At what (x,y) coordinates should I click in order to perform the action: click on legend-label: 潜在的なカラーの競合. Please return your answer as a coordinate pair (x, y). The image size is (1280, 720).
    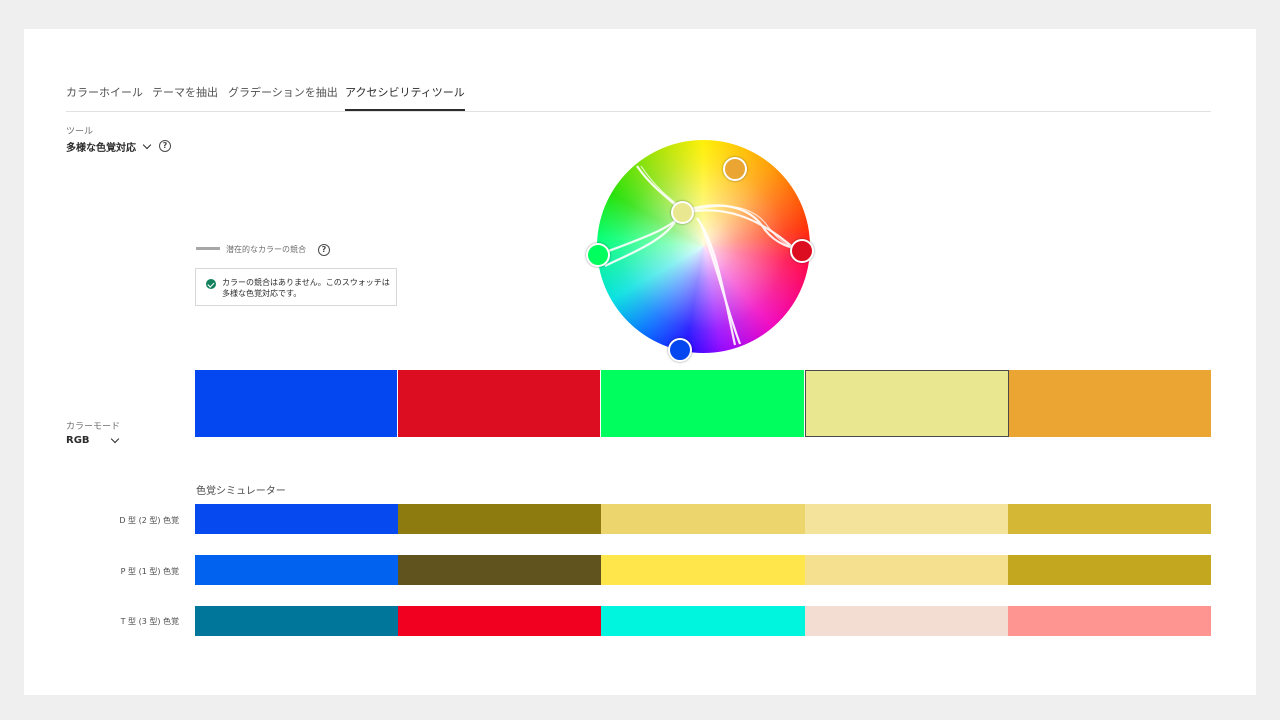
    Looking at the image, I should click on (266, 249).